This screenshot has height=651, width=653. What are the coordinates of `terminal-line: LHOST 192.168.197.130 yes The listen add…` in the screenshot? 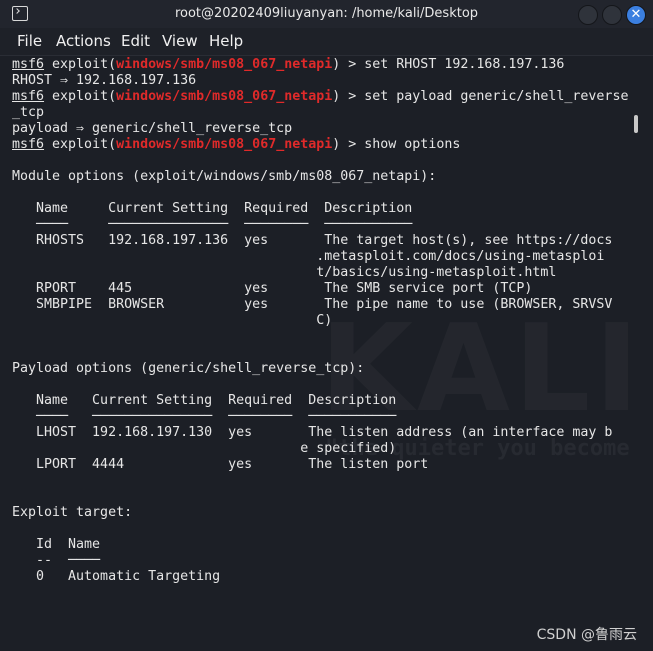 It's located at (322, 433).